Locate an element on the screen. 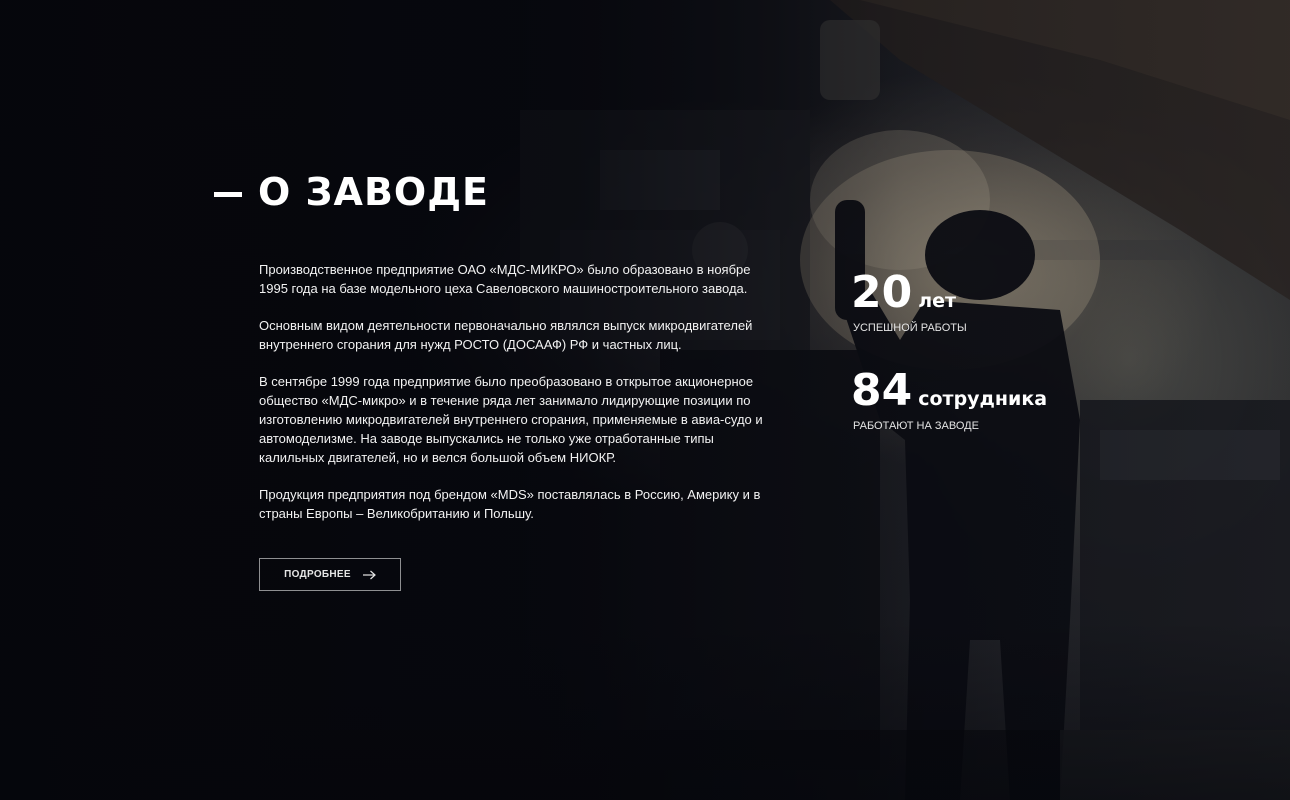 The width and height of the screenshot is (1290, 800). title-dash-icon is located at coordinates (228, 194).